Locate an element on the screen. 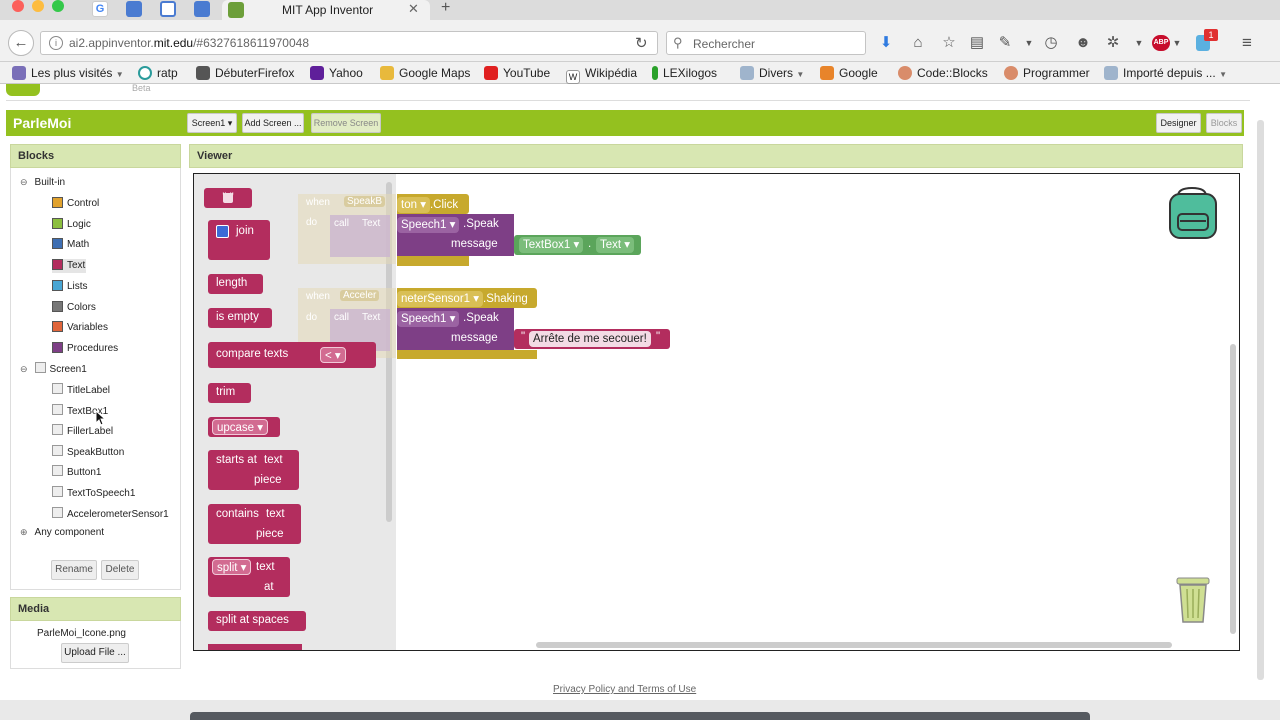 This screenshot has width=1280, height=720. property-dropdown: Text ▾ is located at coordinates (615, 245).